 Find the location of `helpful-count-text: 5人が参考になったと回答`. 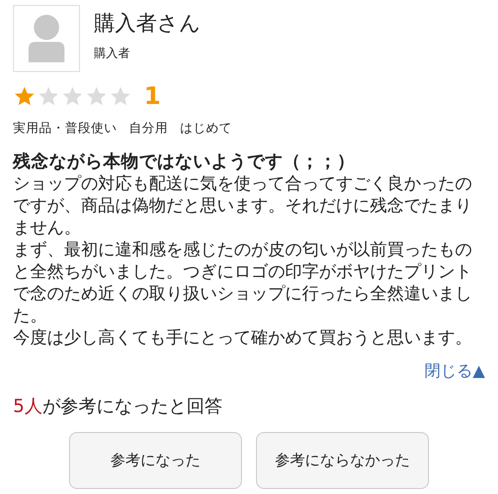

helpful-count-text: 5人が参考になったと回答 is located at coordinates (118, 406).